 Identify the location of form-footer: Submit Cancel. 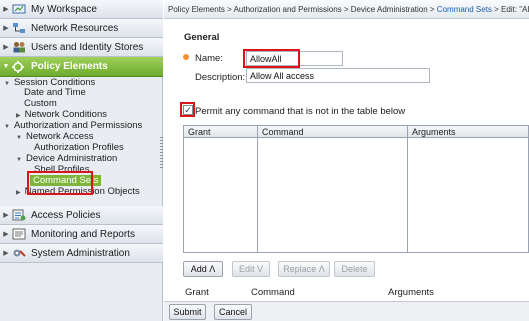
(346, 311).